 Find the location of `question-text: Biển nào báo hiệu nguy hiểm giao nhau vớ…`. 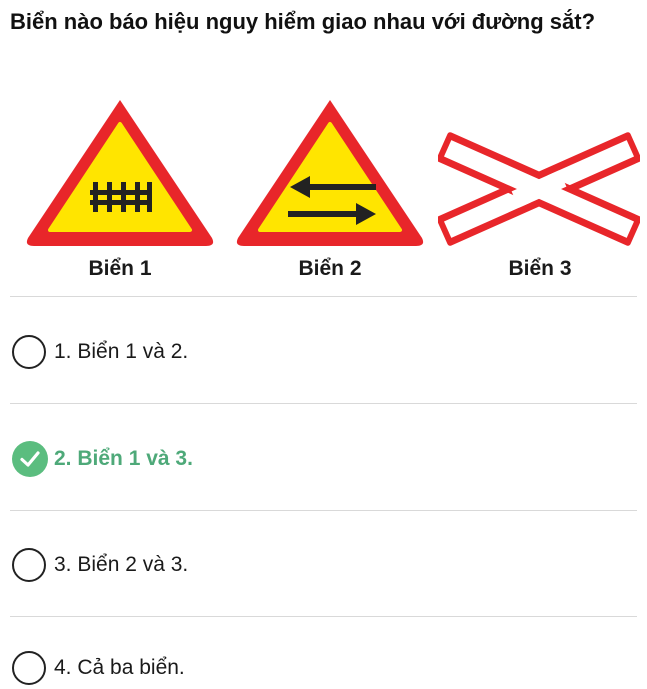

question-text: Biển nào báo hiệu nguy hiểm giao nhau vớ… is located at coordinates (303, 21).